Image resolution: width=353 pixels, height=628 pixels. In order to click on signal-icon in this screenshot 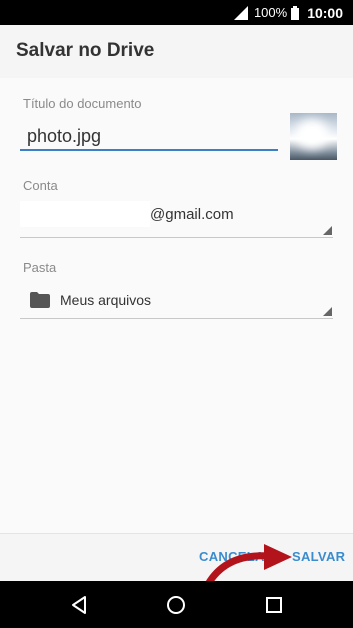, I will do `click(240, 12)`.